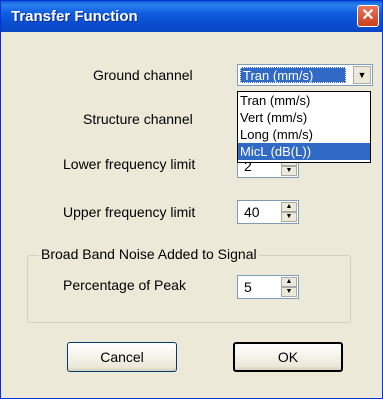  I want to click on dropdown-option-long: Long (mm/s), so click(304, 134).